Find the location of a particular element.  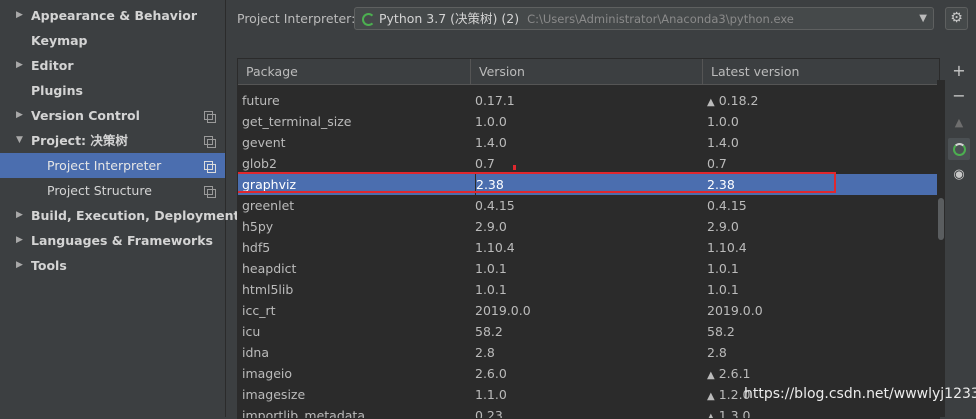

latest-version-text: 2019.0.0 is located at coordinates (735, 310).